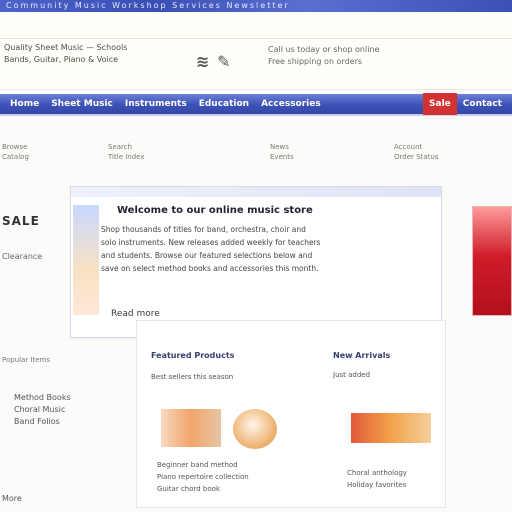  I want to click on subrow-text: Search, so click(120, 147).